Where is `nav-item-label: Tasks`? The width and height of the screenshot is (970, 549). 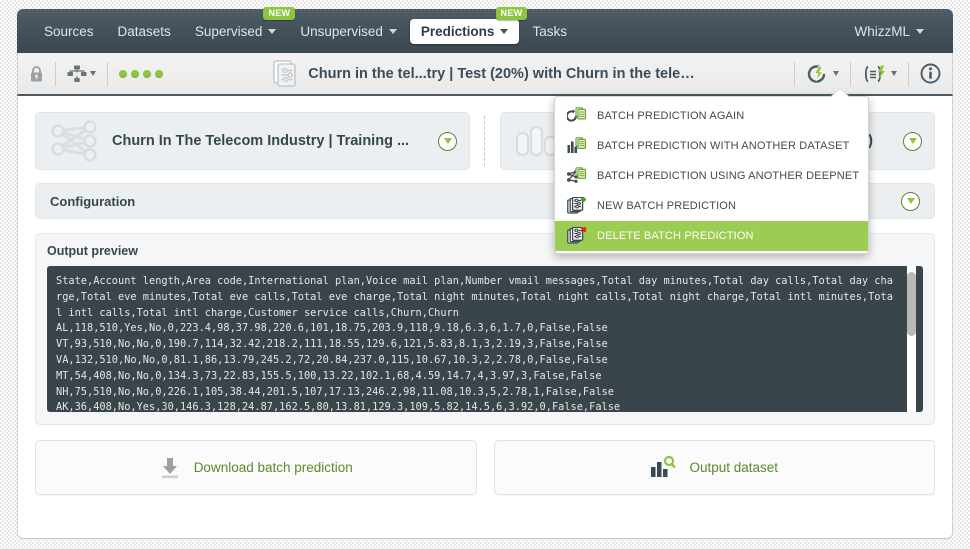
nav-item-label: Tasks is located at coordinates (549, 31).